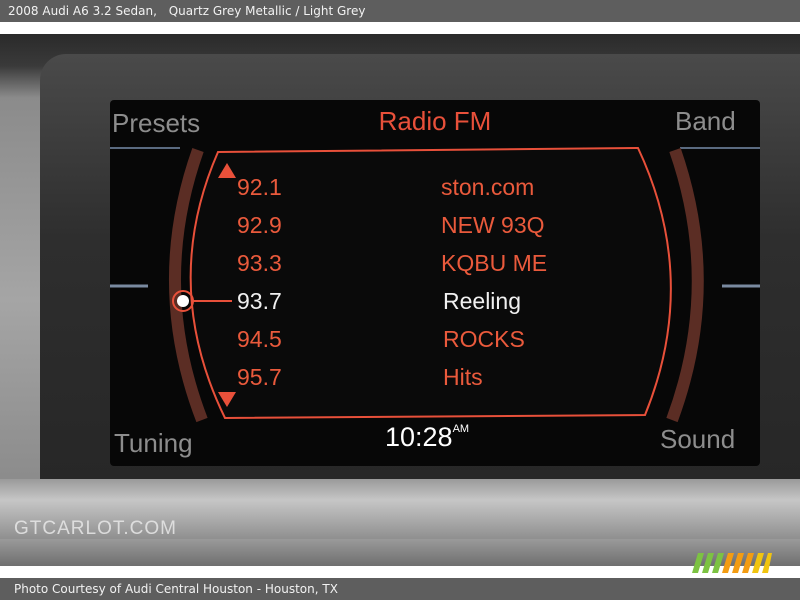 The width and height of the screenshot is (800, 600). What do you see at coordinates (95, 528) in the screenshot?
I see `gtcarlot-watermark: GTCARLOT.COM` at bounding box center [95, 528].